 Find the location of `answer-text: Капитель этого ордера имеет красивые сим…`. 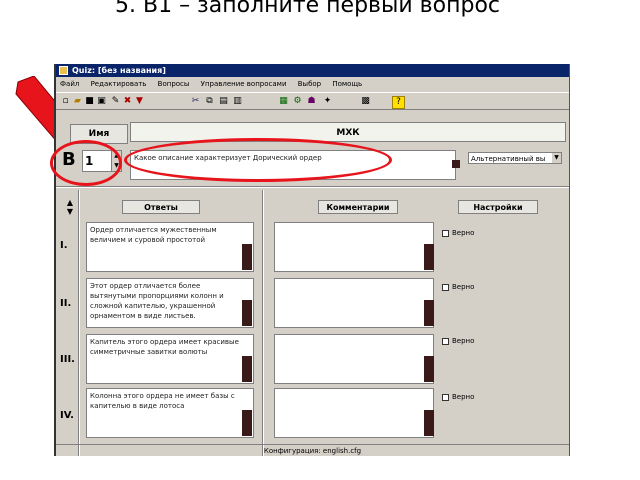

answer-text: Капитель этого ордера имеет красивые сим… is located at coordinates (164, 347).